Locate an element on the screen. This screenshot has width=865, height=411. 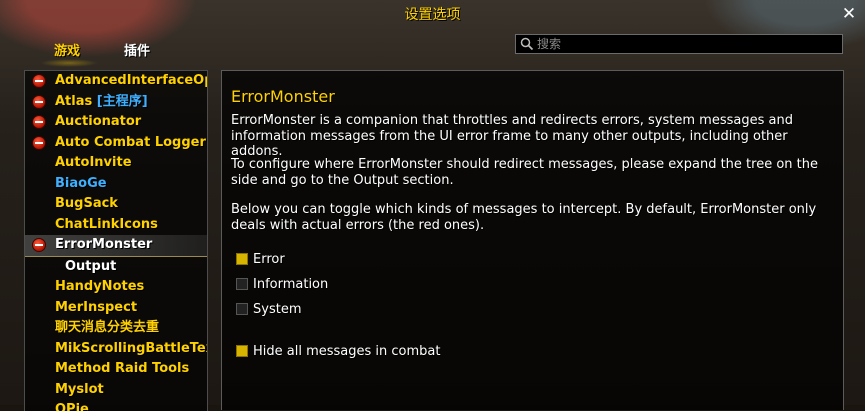
sidebar-item-method-raid-tools: Method Raid Tools is located at coordinates (116, 369).